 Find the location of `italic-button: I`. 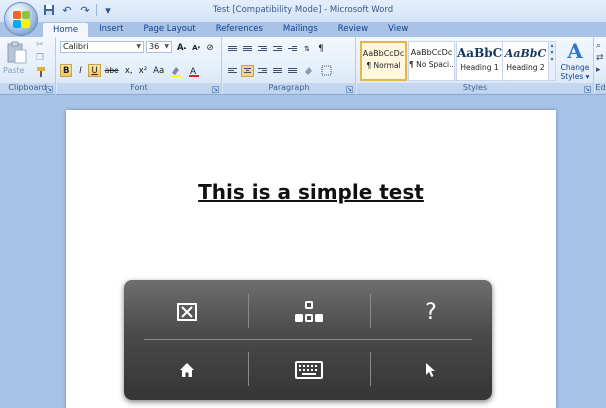

italic-button: I is located at coordinates (80, 70).